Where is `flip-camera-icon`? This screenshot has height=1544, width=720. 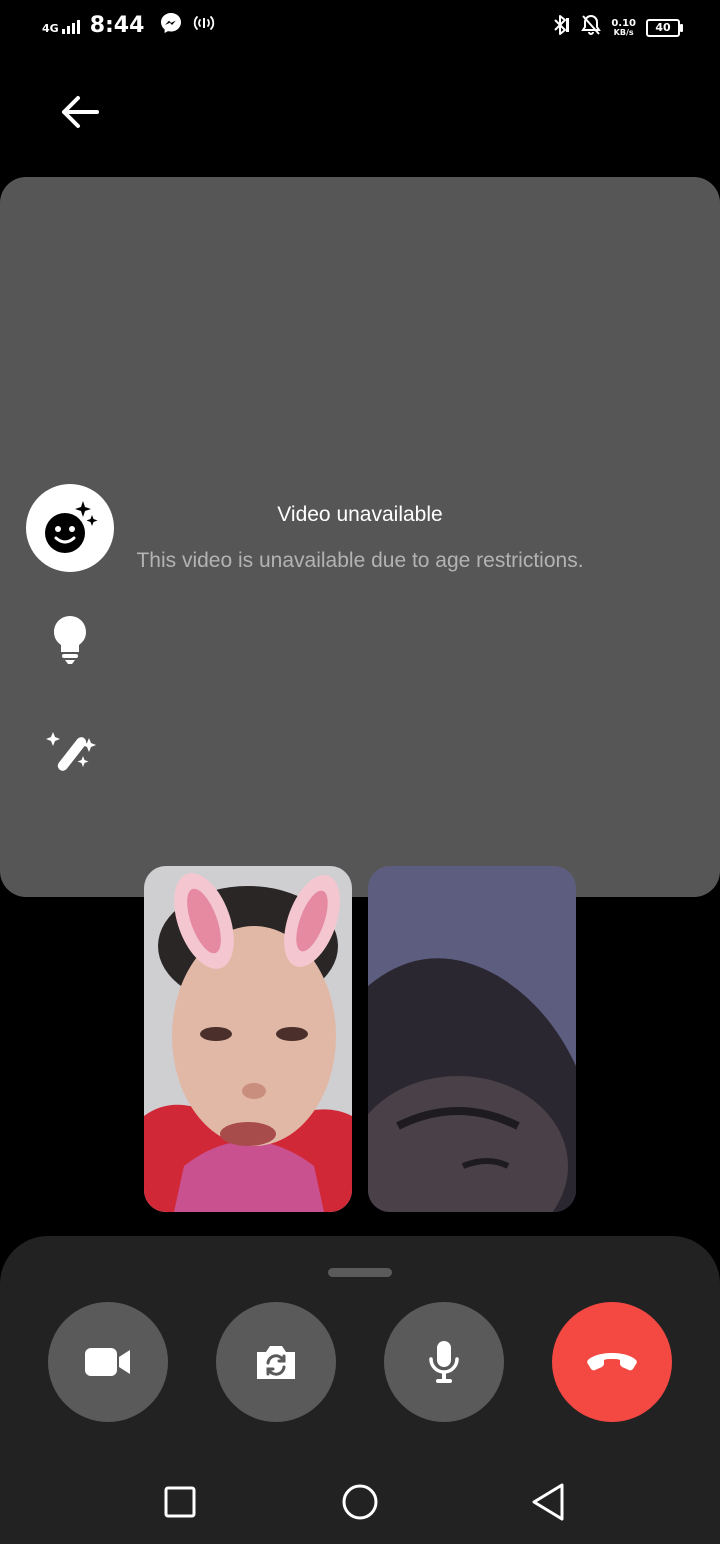
flip-camera-icon is located at coordinates (276, 1362).